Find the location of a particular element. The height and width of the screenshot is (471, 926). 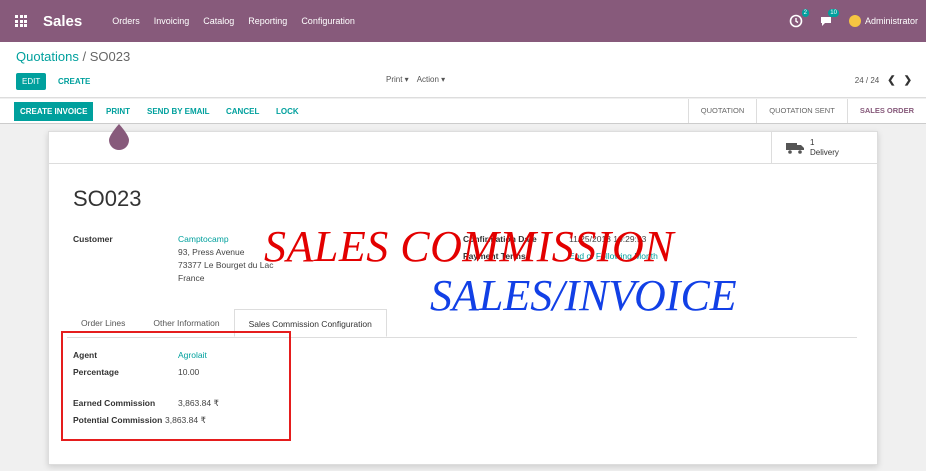

pager-next-icon: ❯ is located at coordinates (908, 80).